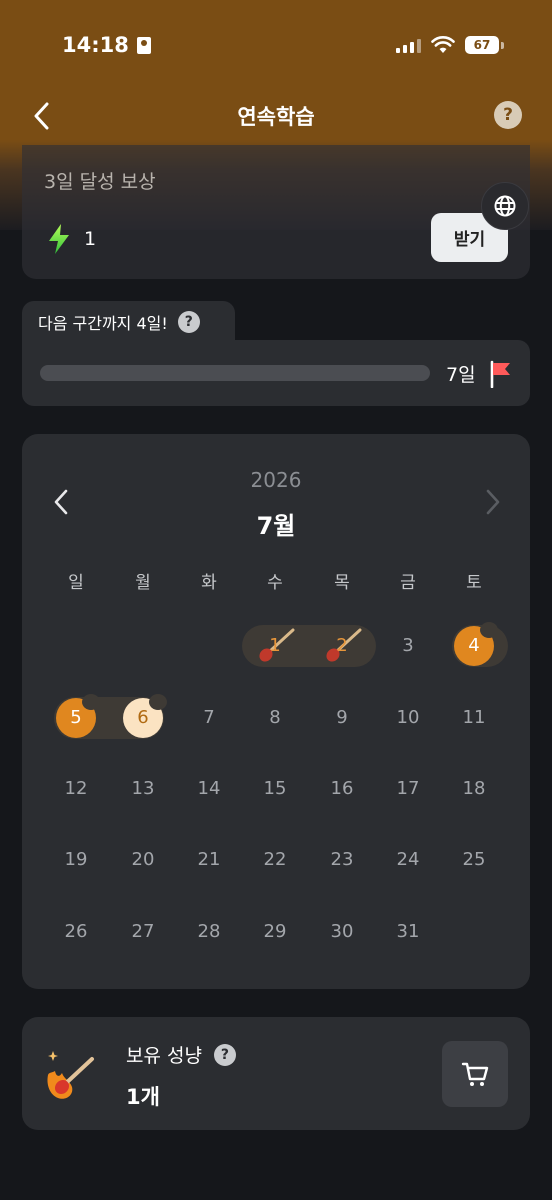 The width and height of the screenshot is (552, 1200). I want to click on calendar-day: 13, so click(143, 789).